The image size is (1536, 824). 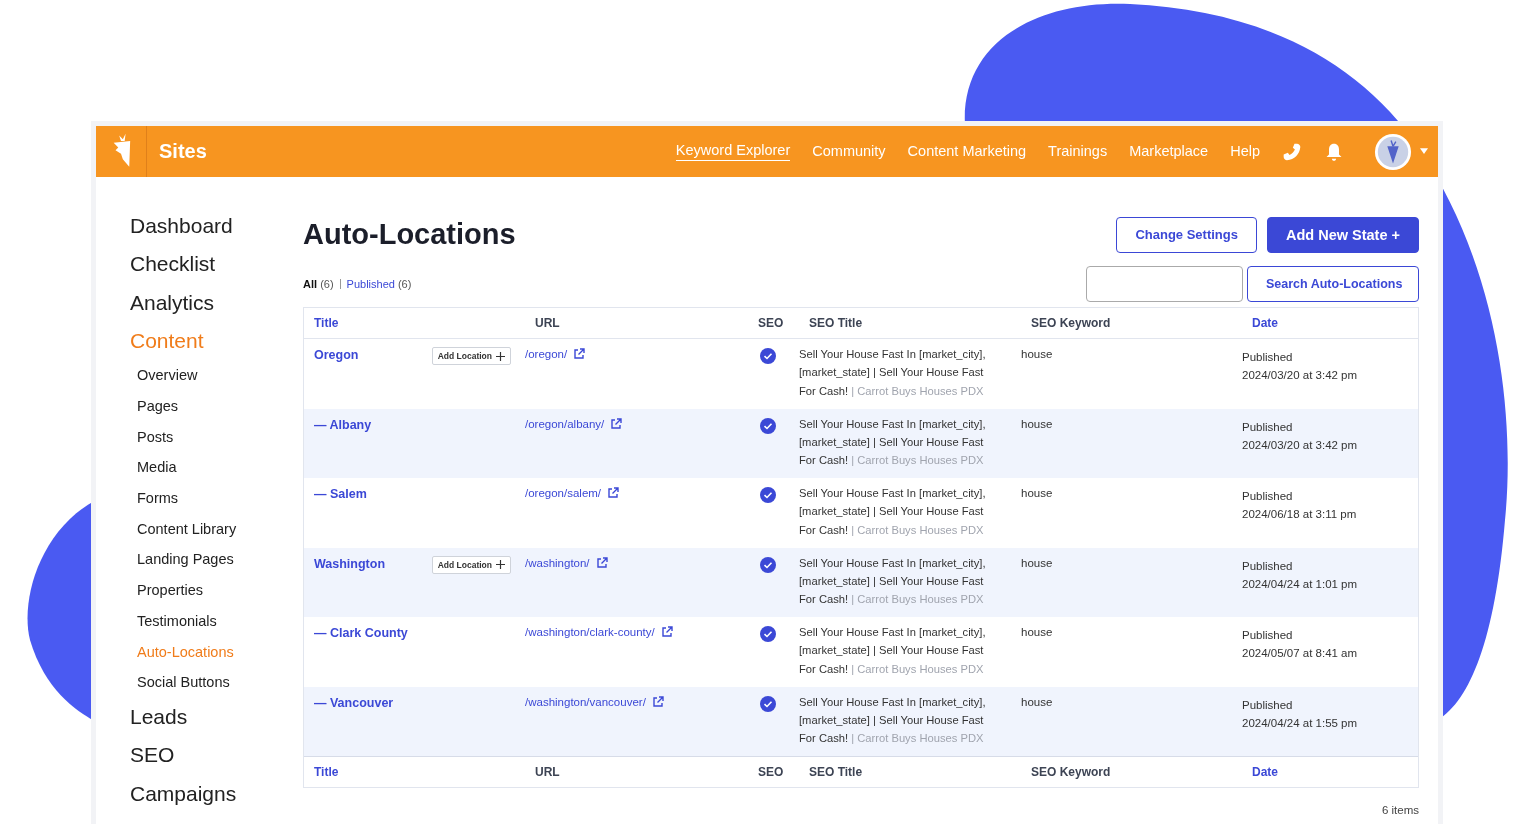 What do you see at coordinates (216, 467) in the screenshot?
I see `sidebar-item: Media` at bounding box center [216, 467].